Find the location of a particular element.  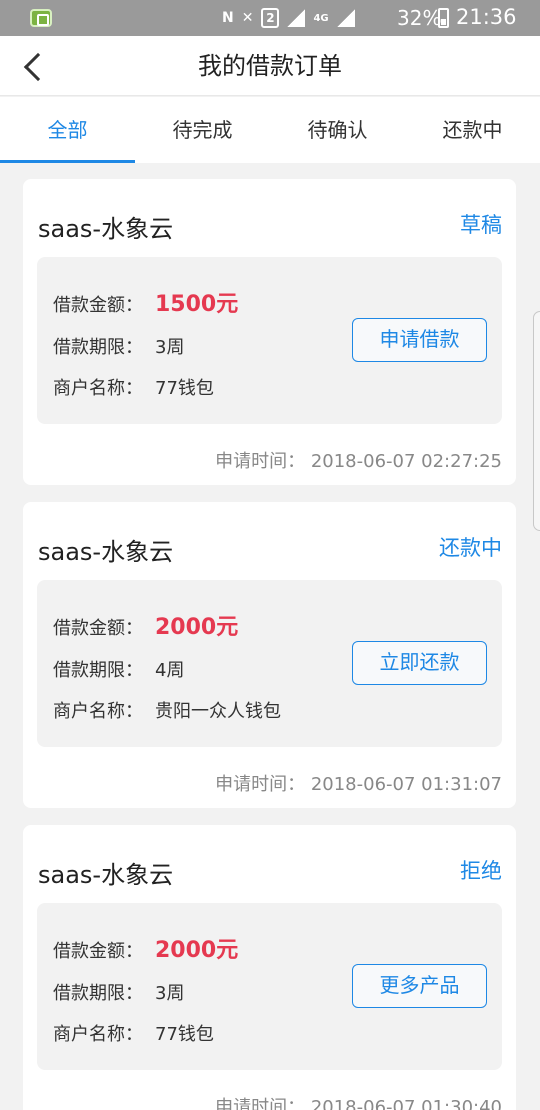

order-status: 草稿 is located at coordinates (481, 225).